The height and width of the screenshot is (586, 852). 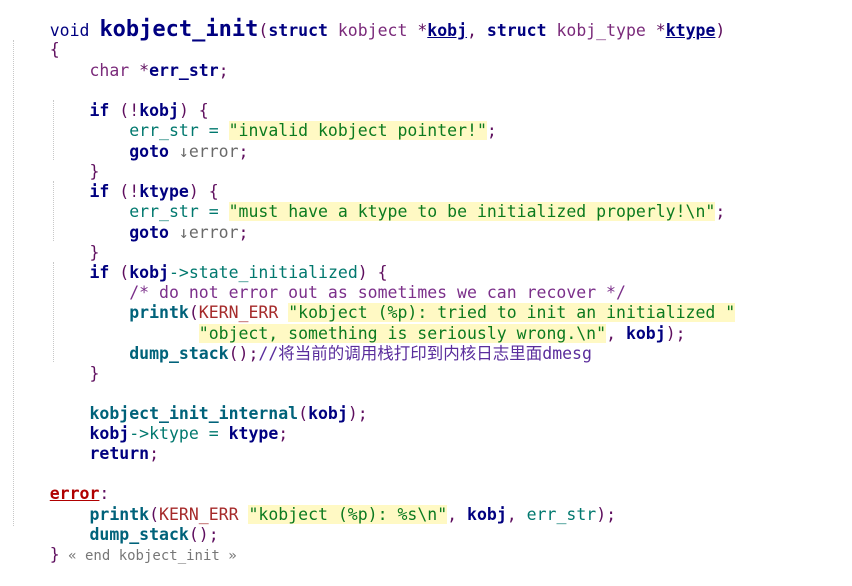 What do you see at coordinates (720, 30) in the screenshot?
I see `paren: )` at bounding box center [720, 30].